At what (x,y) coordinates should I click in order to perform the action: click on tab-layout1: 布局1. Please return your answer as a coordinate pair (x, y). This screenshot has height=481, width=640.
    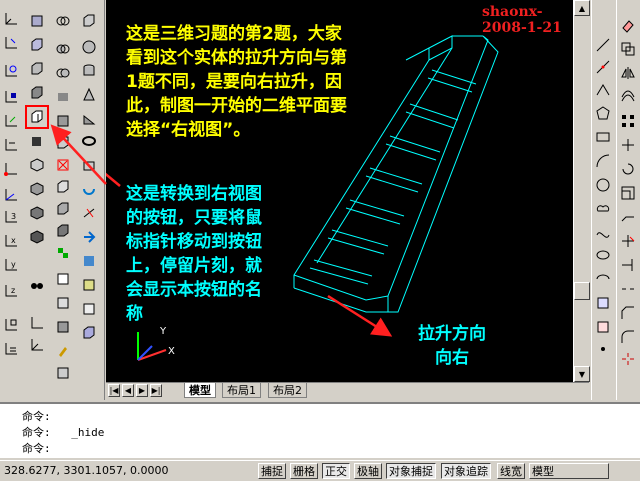
    Looking at the image, I should click on (241, 390).